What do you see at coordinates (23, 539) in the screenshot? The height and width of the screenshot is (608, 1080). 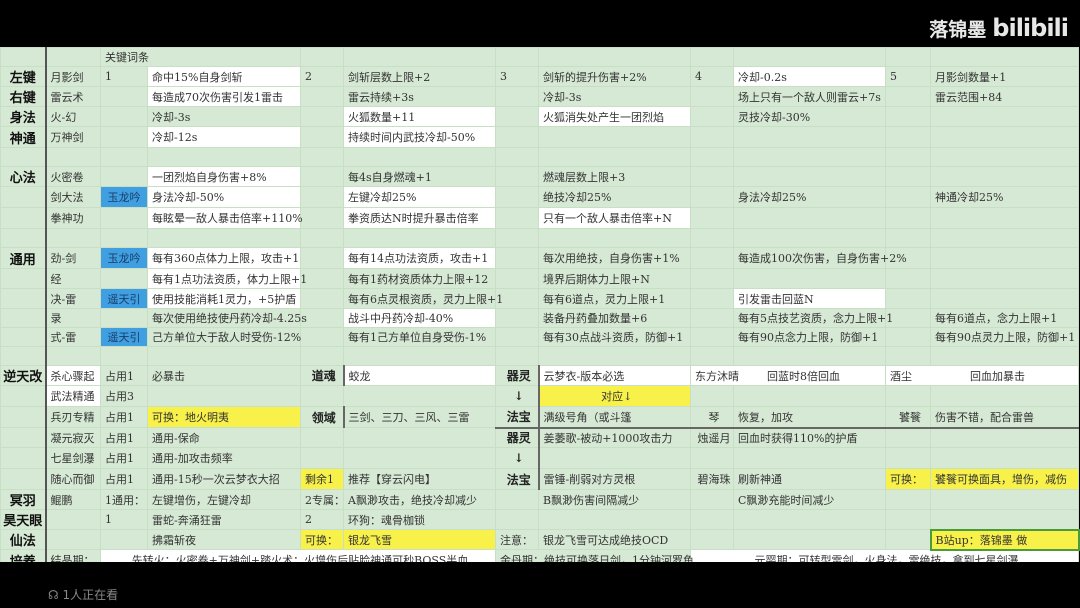 I see `category-label: 仙法` at bounding box center [23, 539].